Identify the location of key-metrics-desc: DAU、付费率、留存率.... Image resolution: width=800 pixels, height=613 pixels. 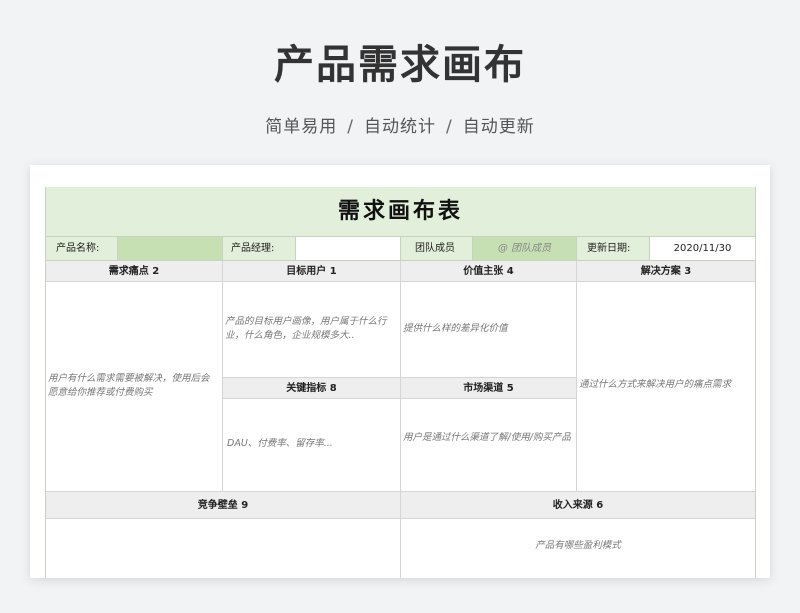
(280, 443).